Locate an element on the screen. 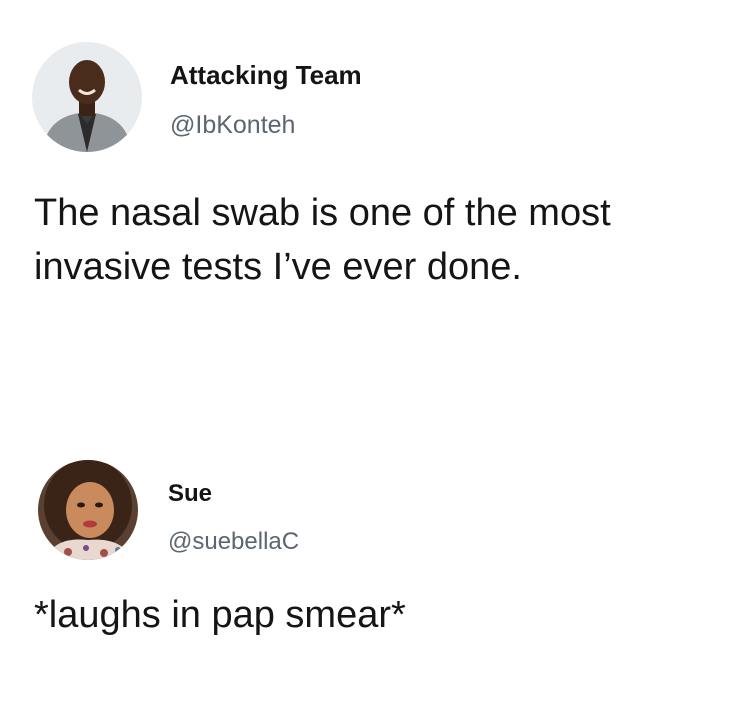 This screenshot has height=711, width=750. tweet-text-line: The nasal swab is one of the most is located at coordinates (322, 213).